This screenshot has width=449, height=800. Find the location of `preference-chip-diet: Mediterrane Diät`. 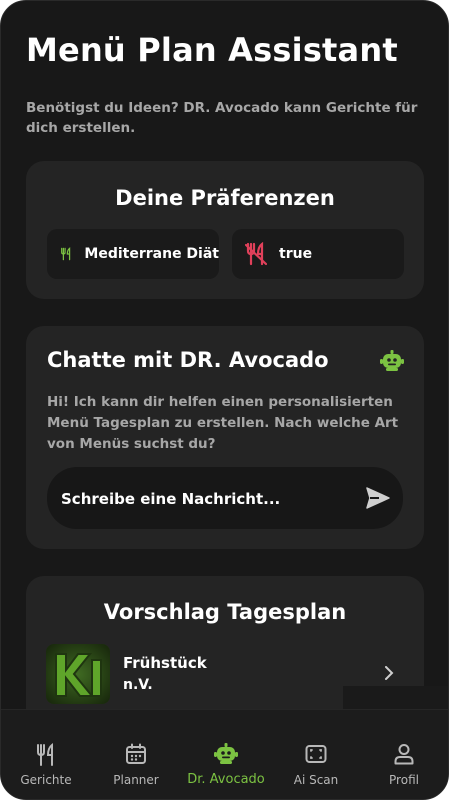

preference-chip-diet: Mediterrane Diät is located at coordinates (133, 254).